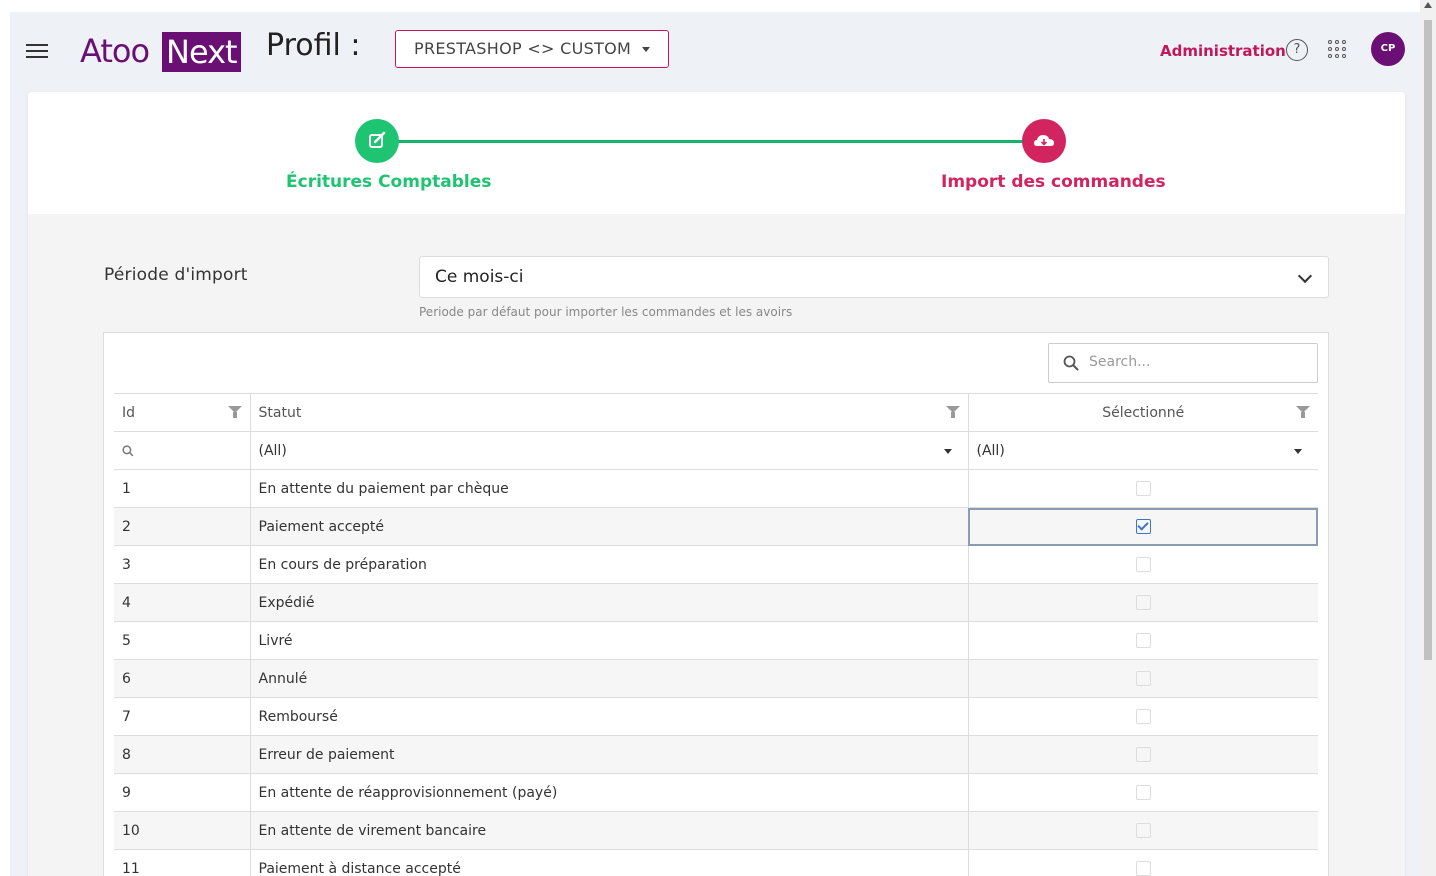 Image resolution: width=1436 pixels, height=876 pixels. What do you see at coordinates (609, 754) in the screenshot?
I see `cell-statut: Erreur de paiement` at bounding box center [609, 754].